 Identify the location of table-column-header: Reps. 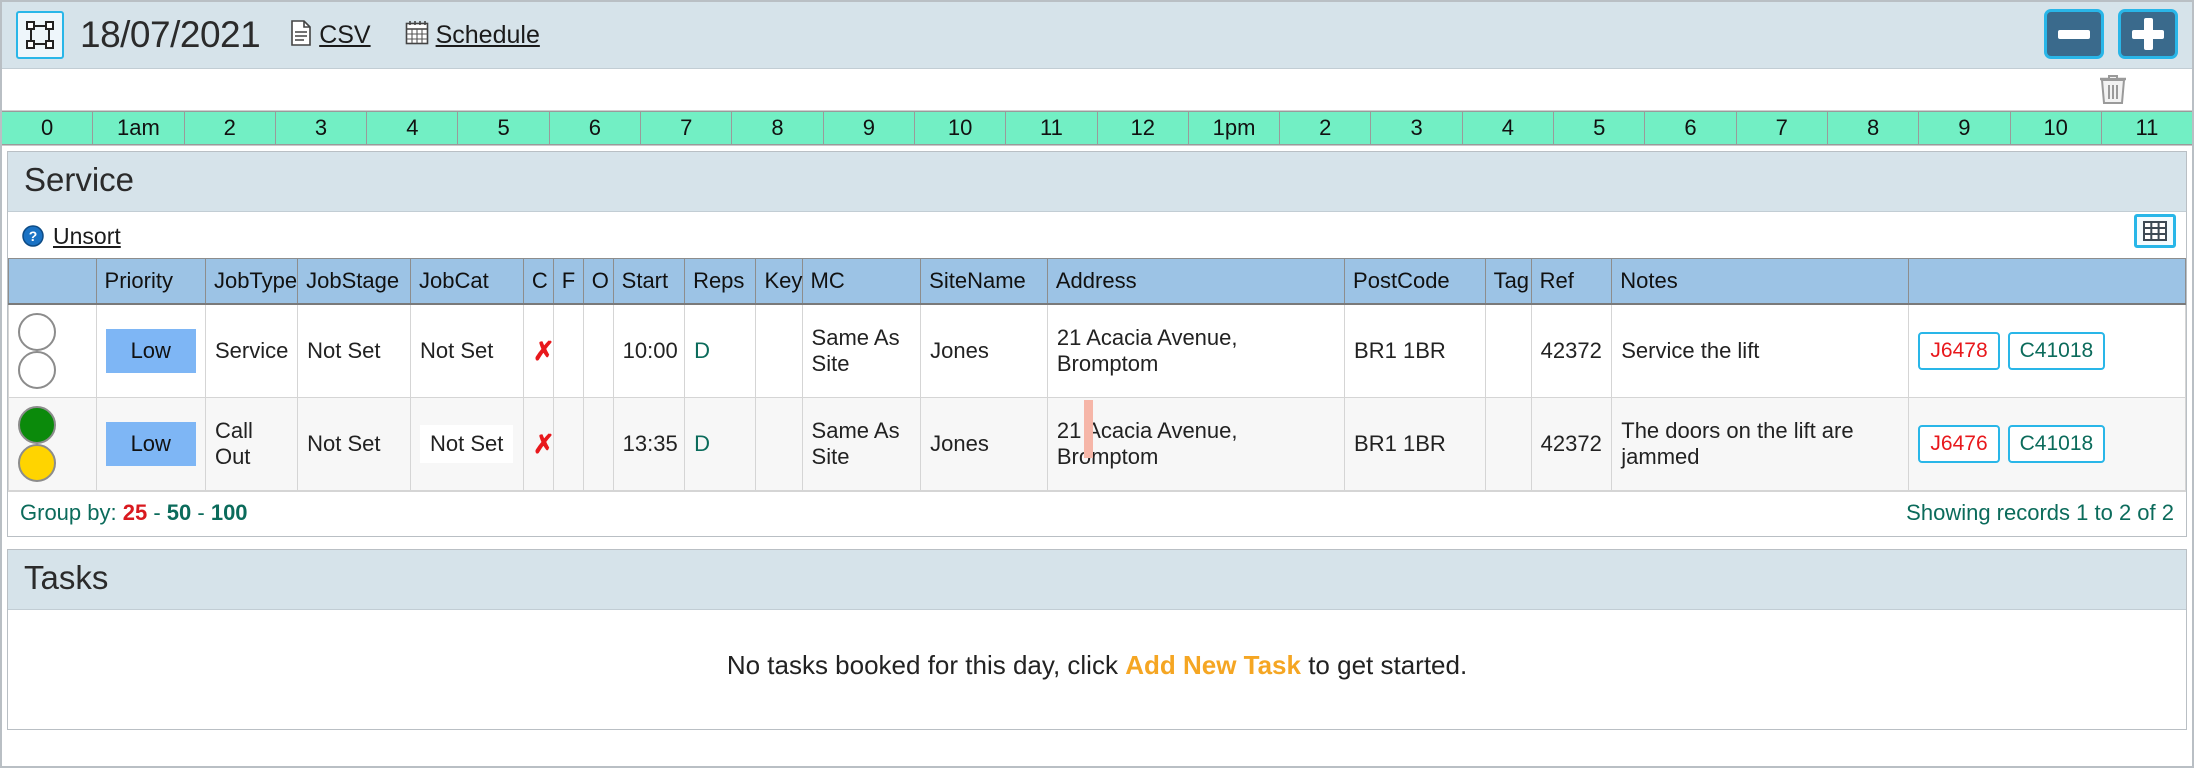
(720, 281).